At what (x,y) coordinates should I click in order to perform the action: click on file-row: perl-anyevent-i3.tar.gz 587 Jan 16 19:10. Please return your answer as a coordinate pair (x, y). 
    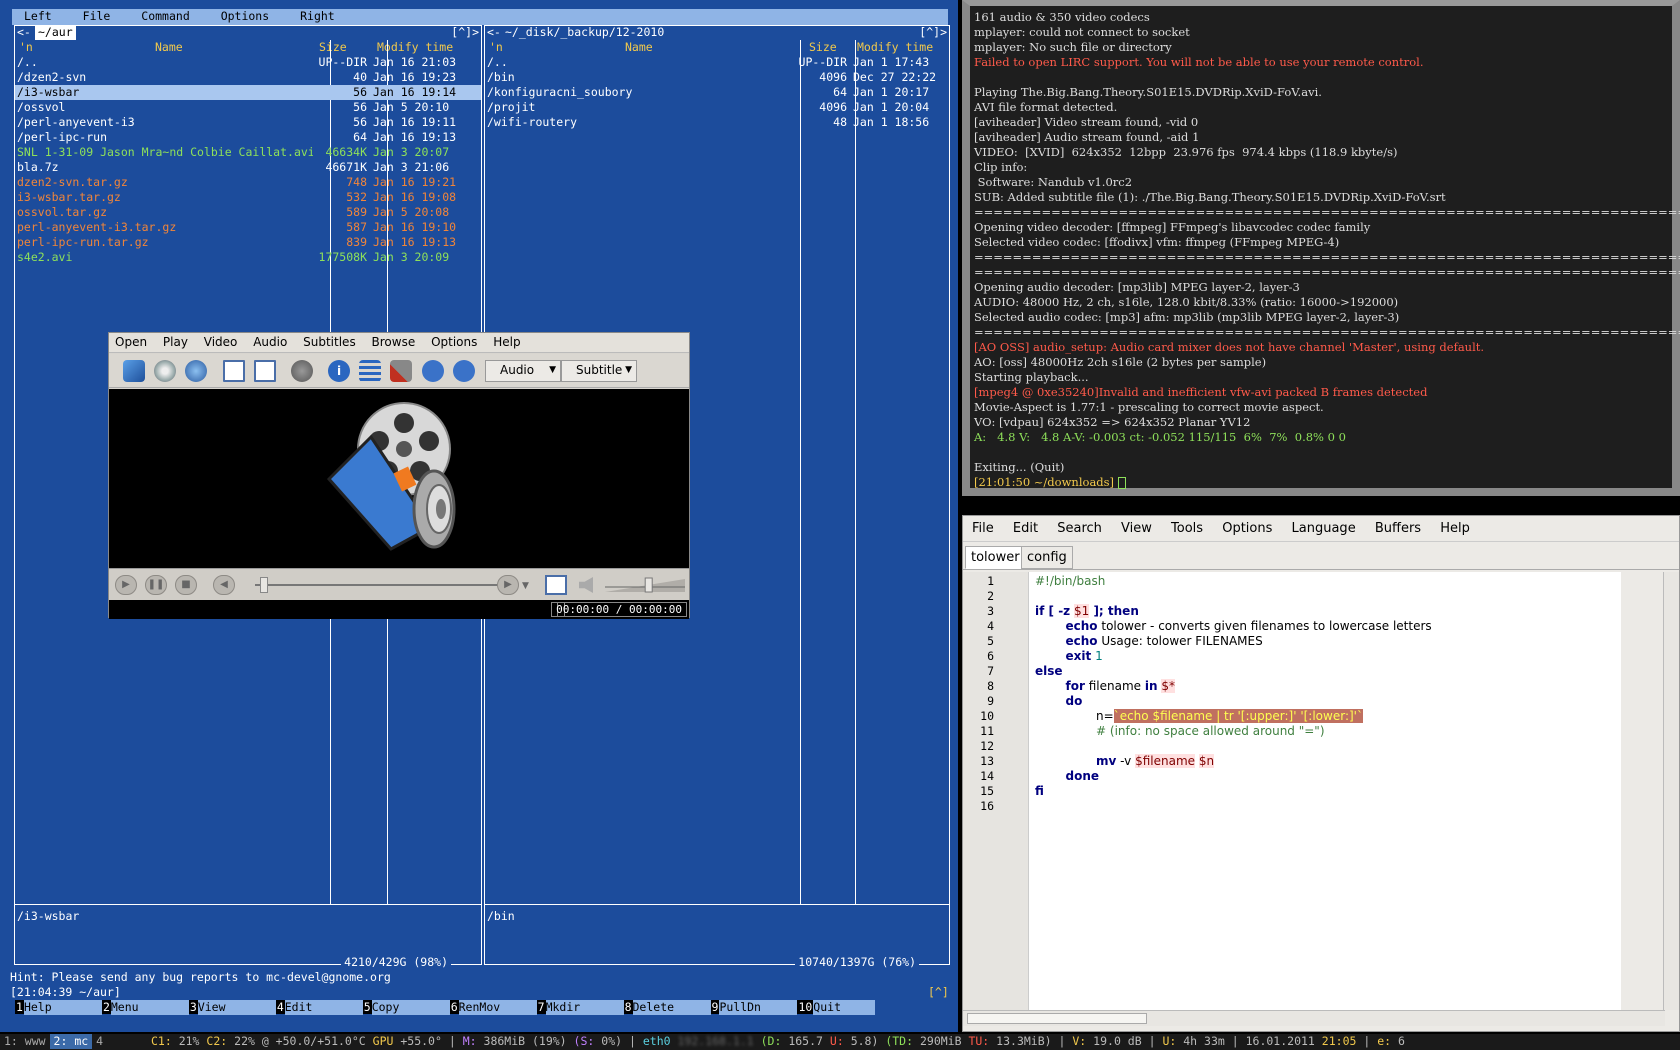
    Looking at the image, I should click on (248, 227).